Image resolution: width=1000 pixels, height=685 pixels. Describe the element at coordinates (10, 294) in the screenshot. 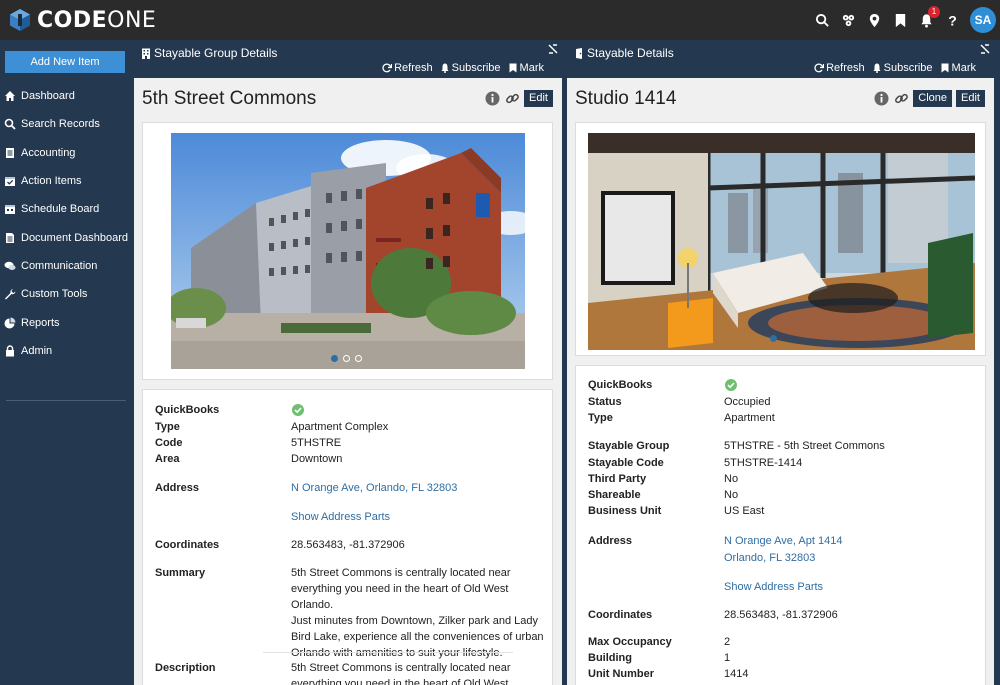

I see `wrench-icon` at that location.